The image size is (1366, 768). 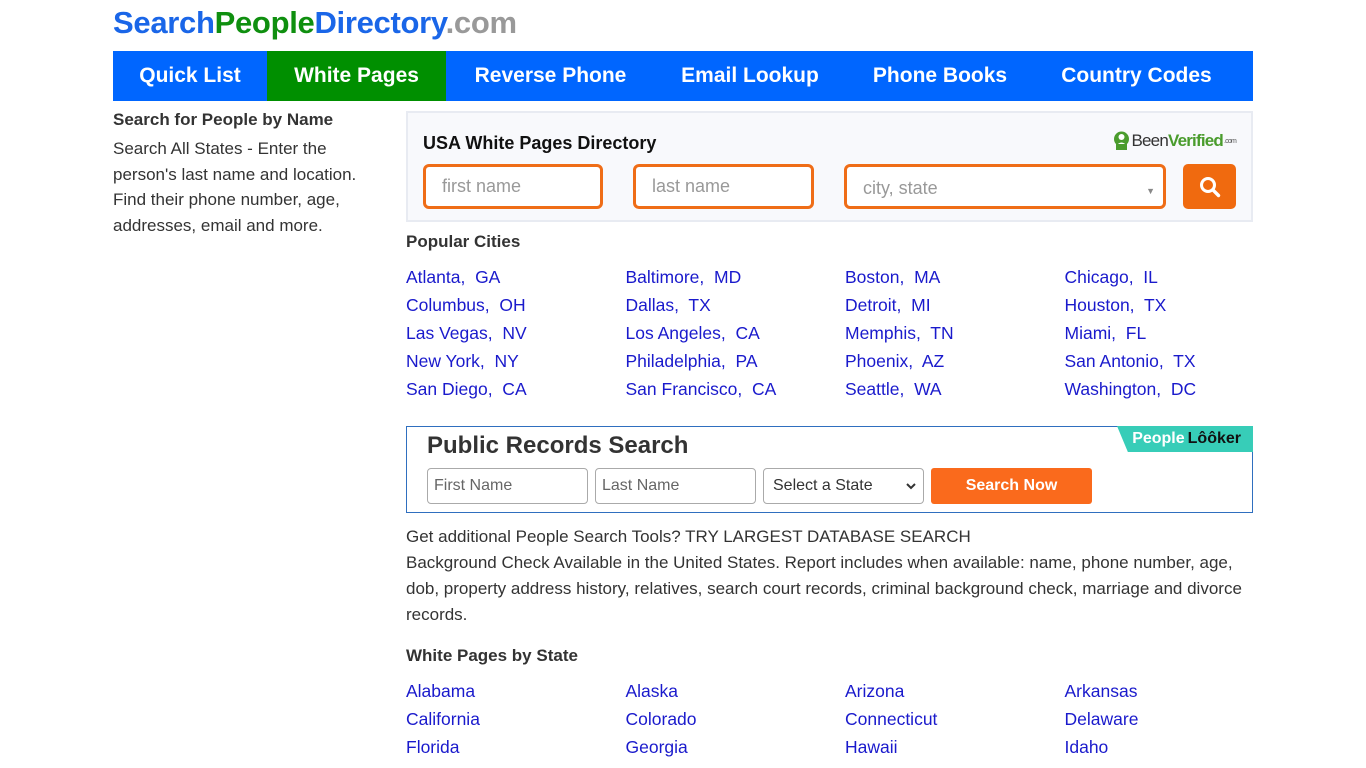 What do you see at coordinates (516, 333) in the screenshot?
I see `city-link: Las Vegas, NV` at bounding box center [516, 333].